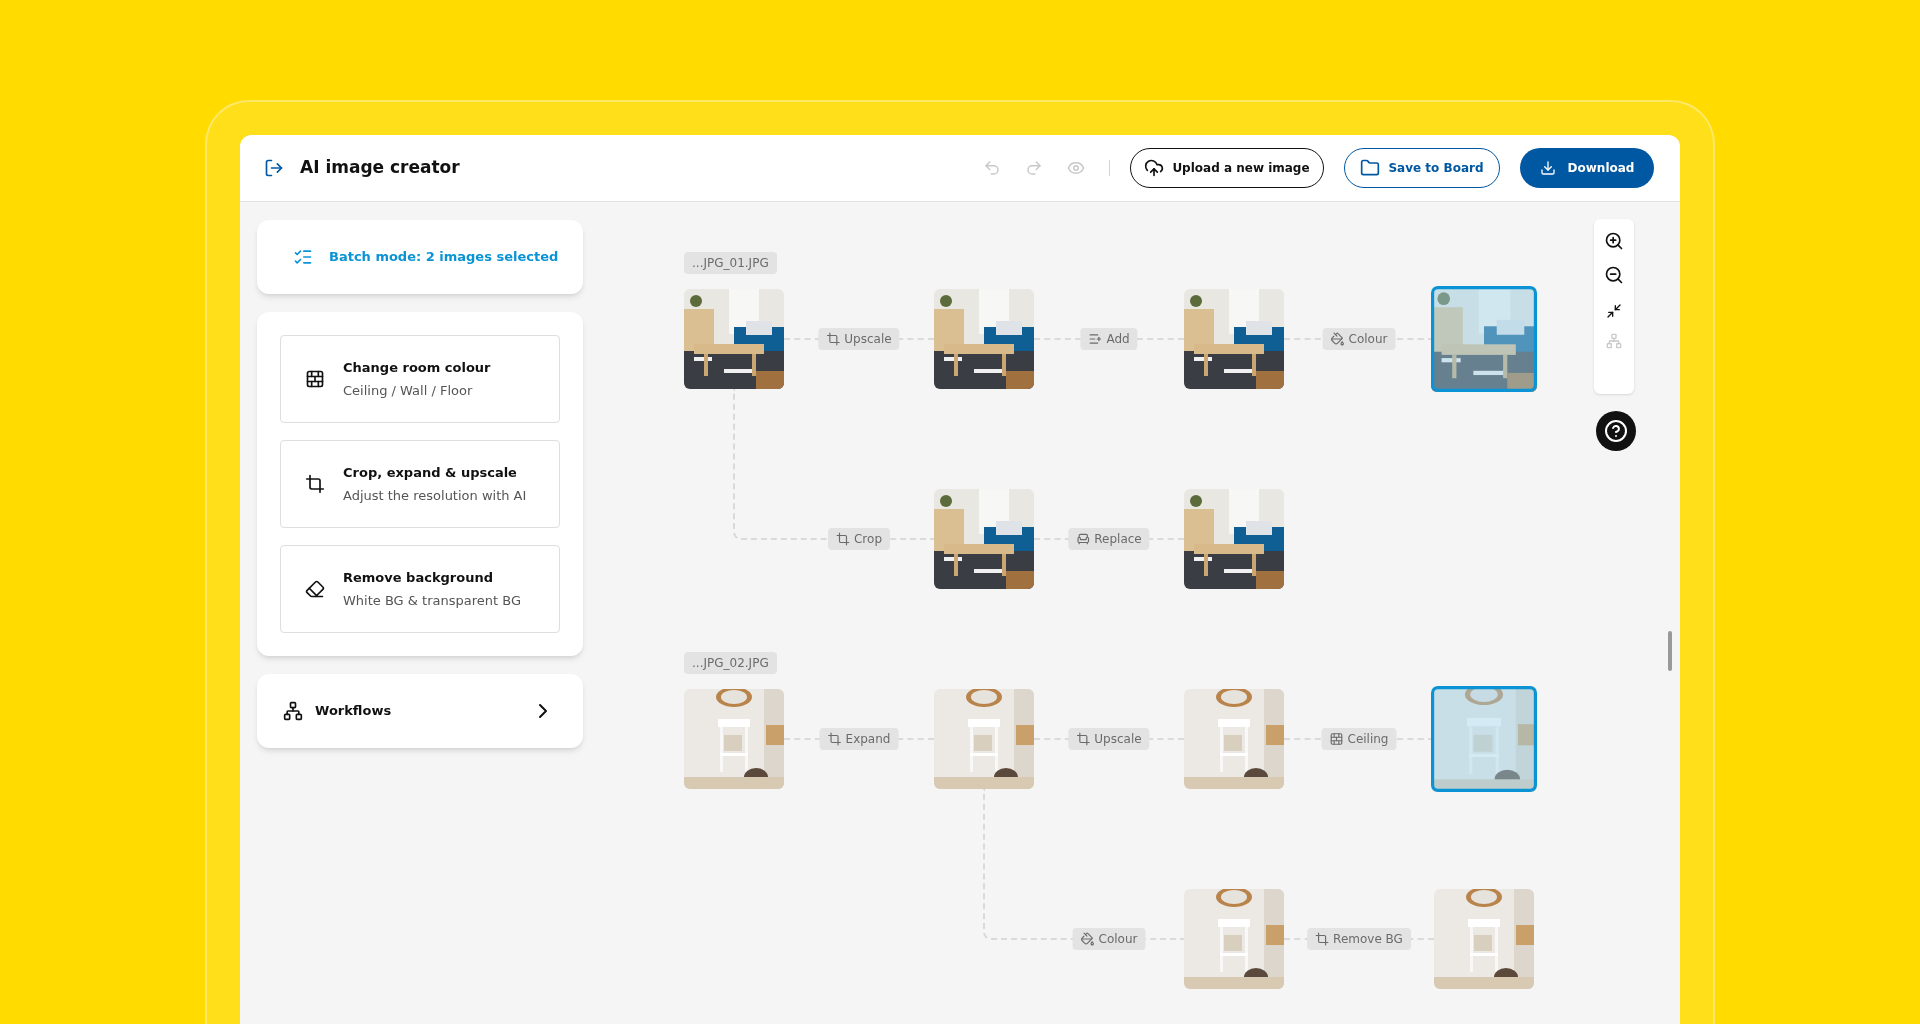 This screenshot has width=1920, height=1024. I want to click on zoom-in-icon, so click(1614, 241).